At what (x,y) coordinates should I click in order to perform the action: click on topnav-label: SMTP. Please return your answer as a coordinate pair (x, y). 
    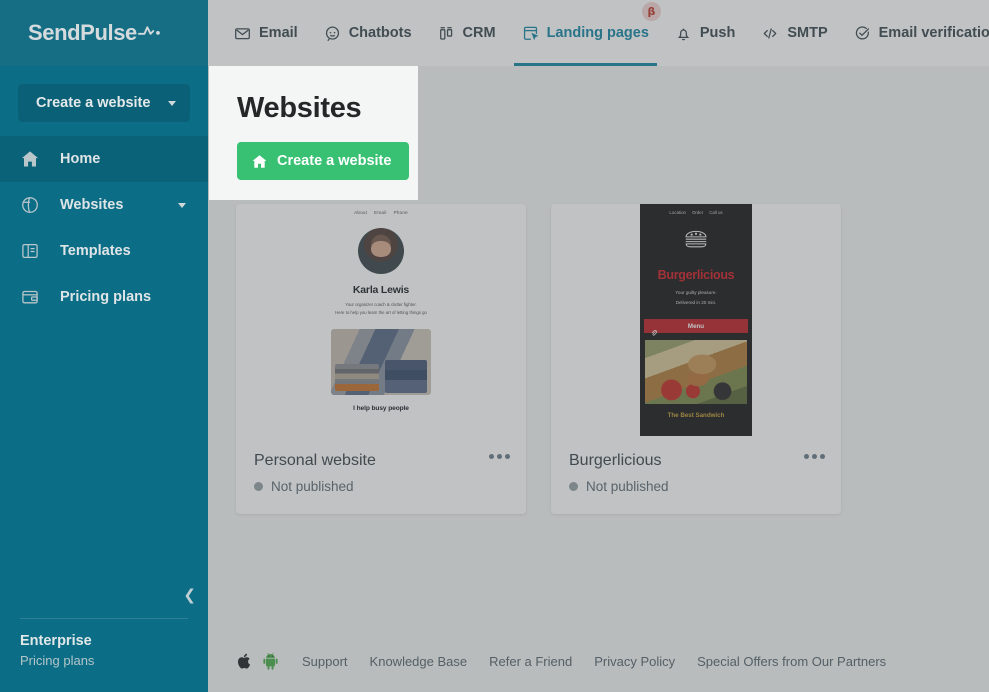
    Looking at the image, I should click on (807, 33).